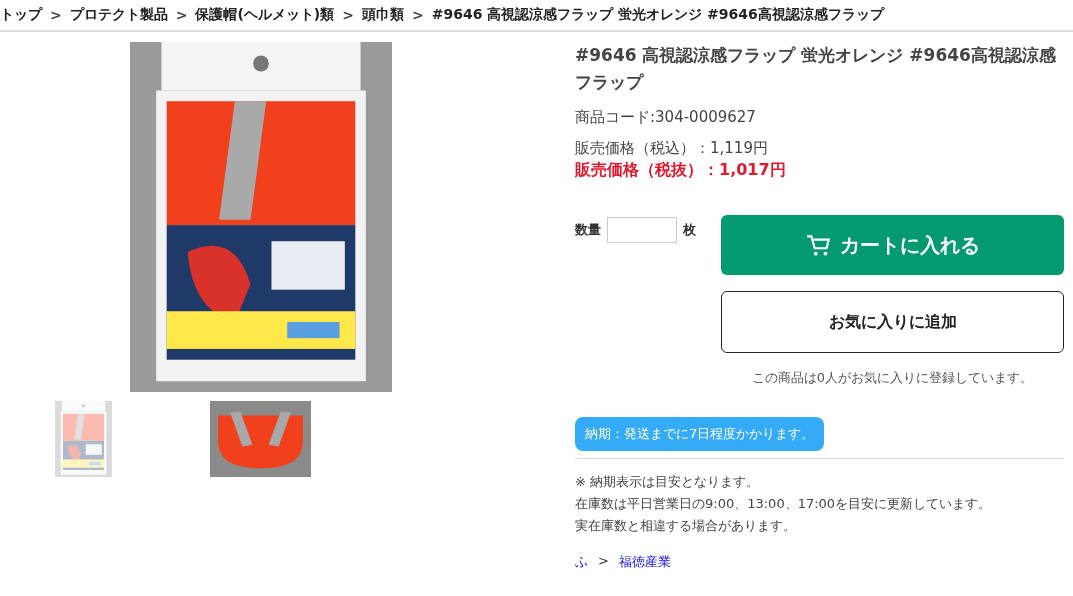 The image size is (1073, 596). Describe the element at coordinates (118, 15) in the screenshot. I see `breadcrumb-link: プロテクト製品` at that location.